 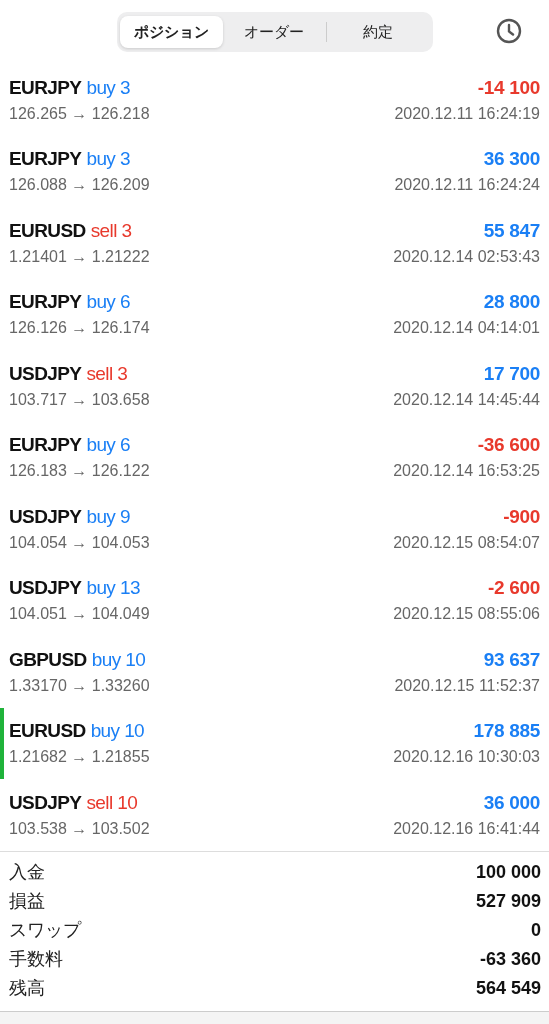 I want to click on summary-value: -63 360, so click(x=510, y=959).